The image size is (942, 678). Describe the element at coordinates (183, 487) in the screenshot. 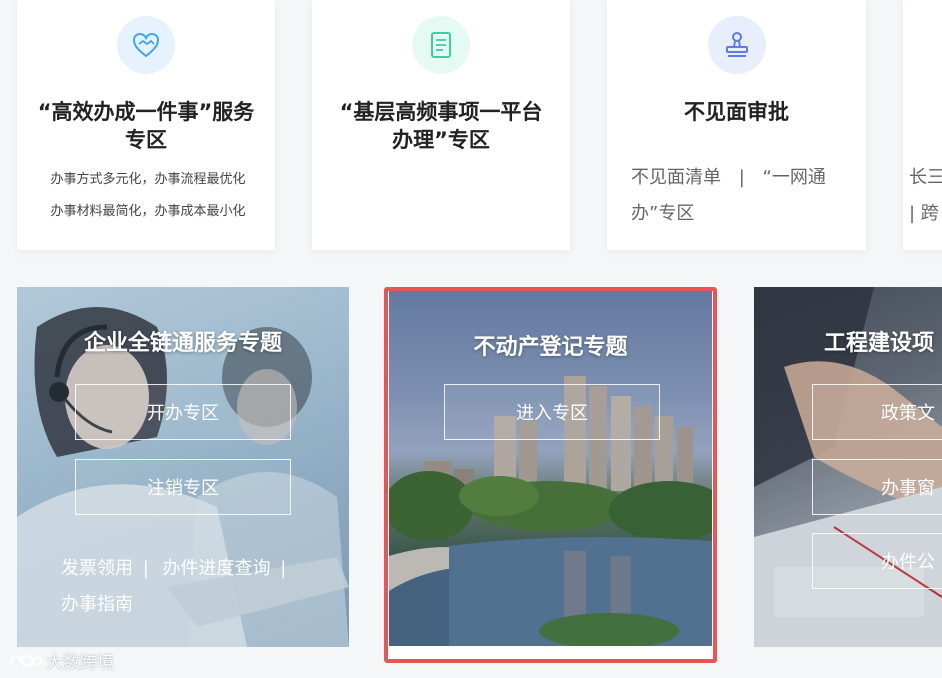

I see `deregister-button: 注销专区` at that location.